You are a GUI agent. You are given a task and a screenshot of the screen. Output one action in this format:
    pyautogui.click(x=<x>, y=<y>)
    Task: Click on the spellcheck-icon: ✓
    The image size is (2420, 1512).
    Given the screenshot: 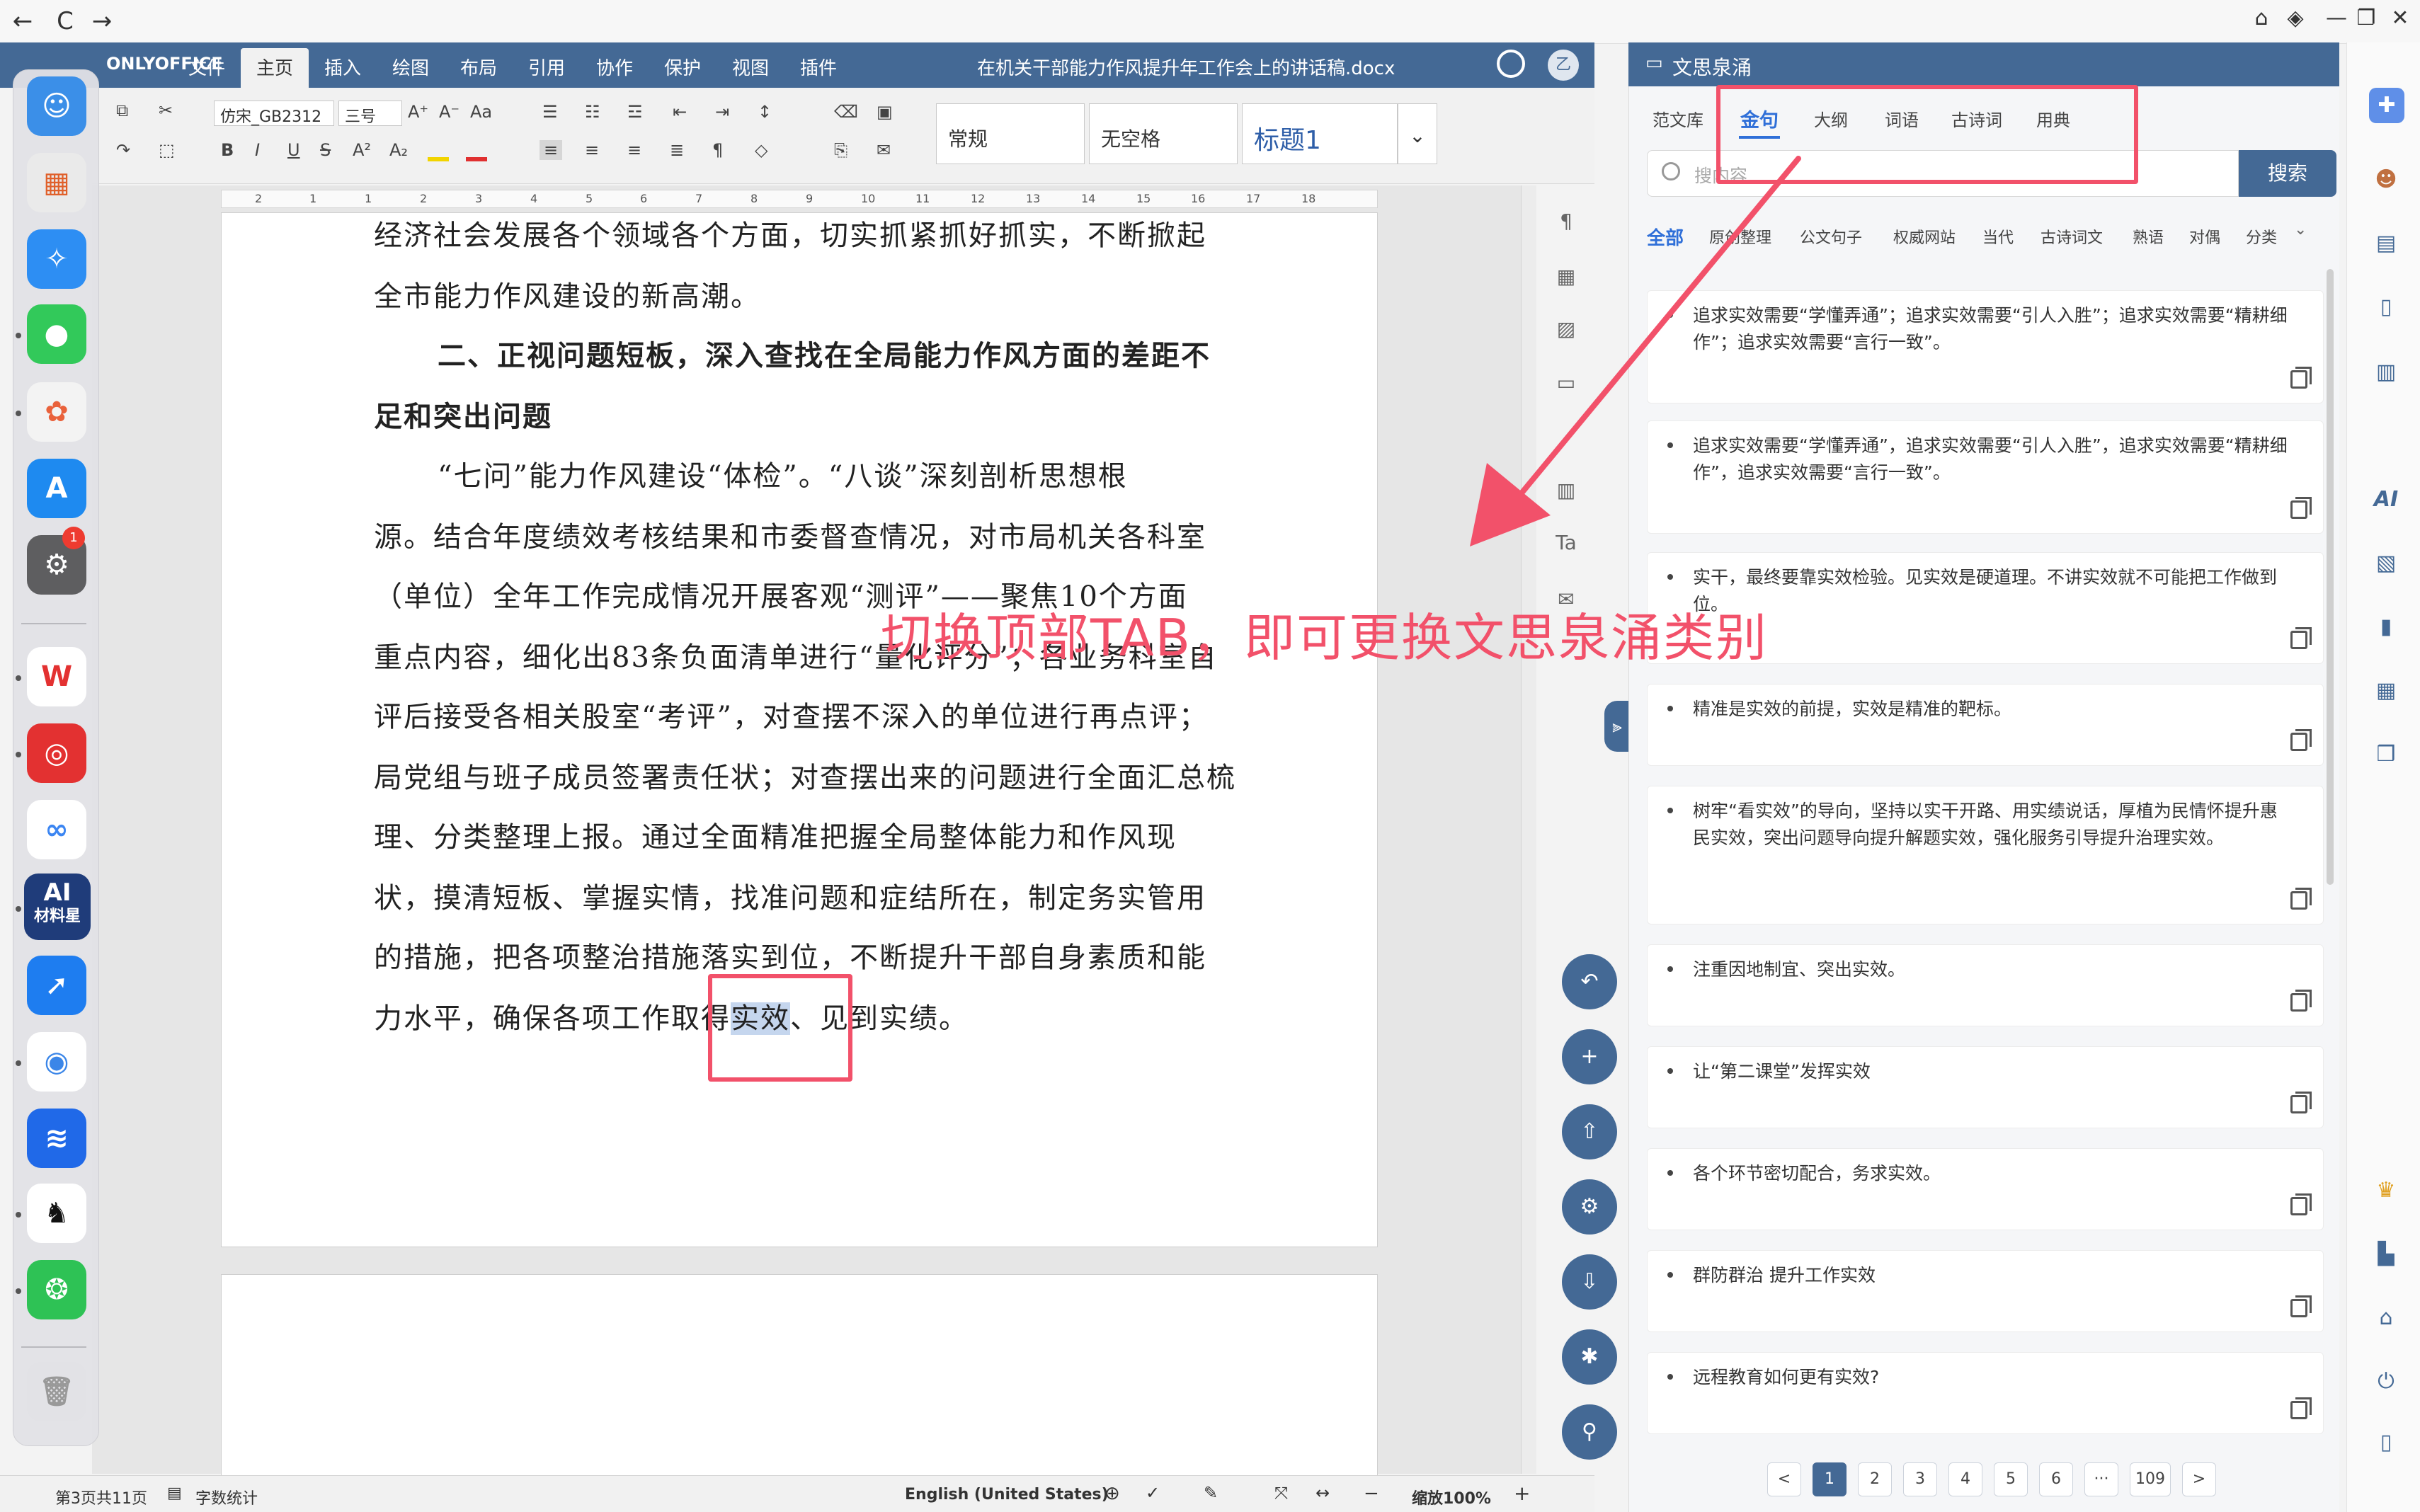 What is the action you would take?
    pyautogui.click(x=1153, y=1493)
    